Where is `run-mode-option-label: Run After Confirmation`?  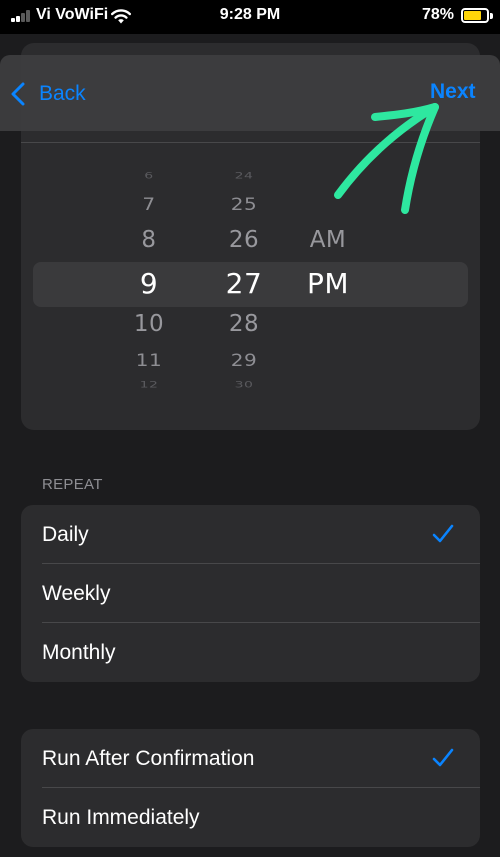
run-mode-option-label: Run After Confirmation is located at coordinates (148, 758).